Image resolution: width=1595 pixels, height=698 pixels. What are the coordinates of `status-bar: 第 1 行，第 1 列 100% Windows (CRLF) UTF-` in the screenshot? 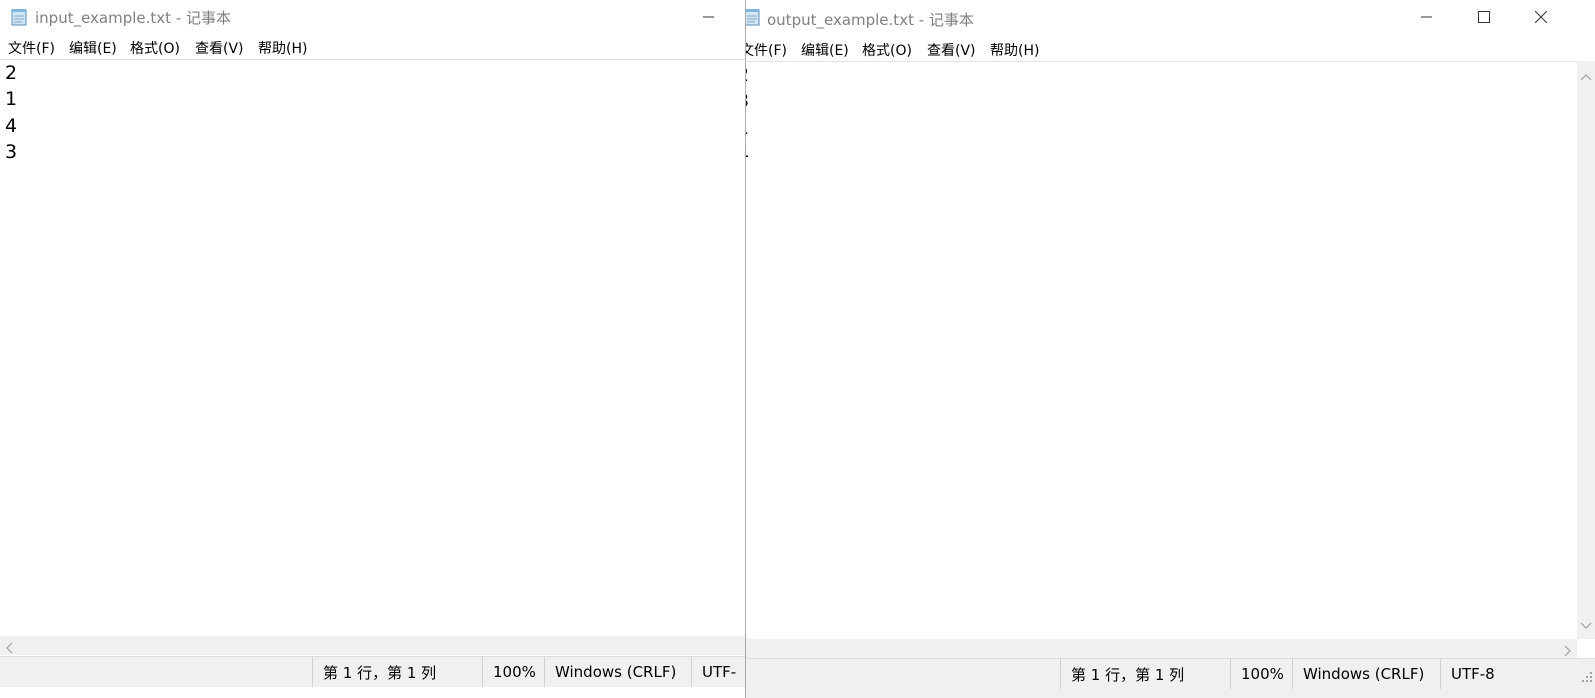 It's located at (372, 671).